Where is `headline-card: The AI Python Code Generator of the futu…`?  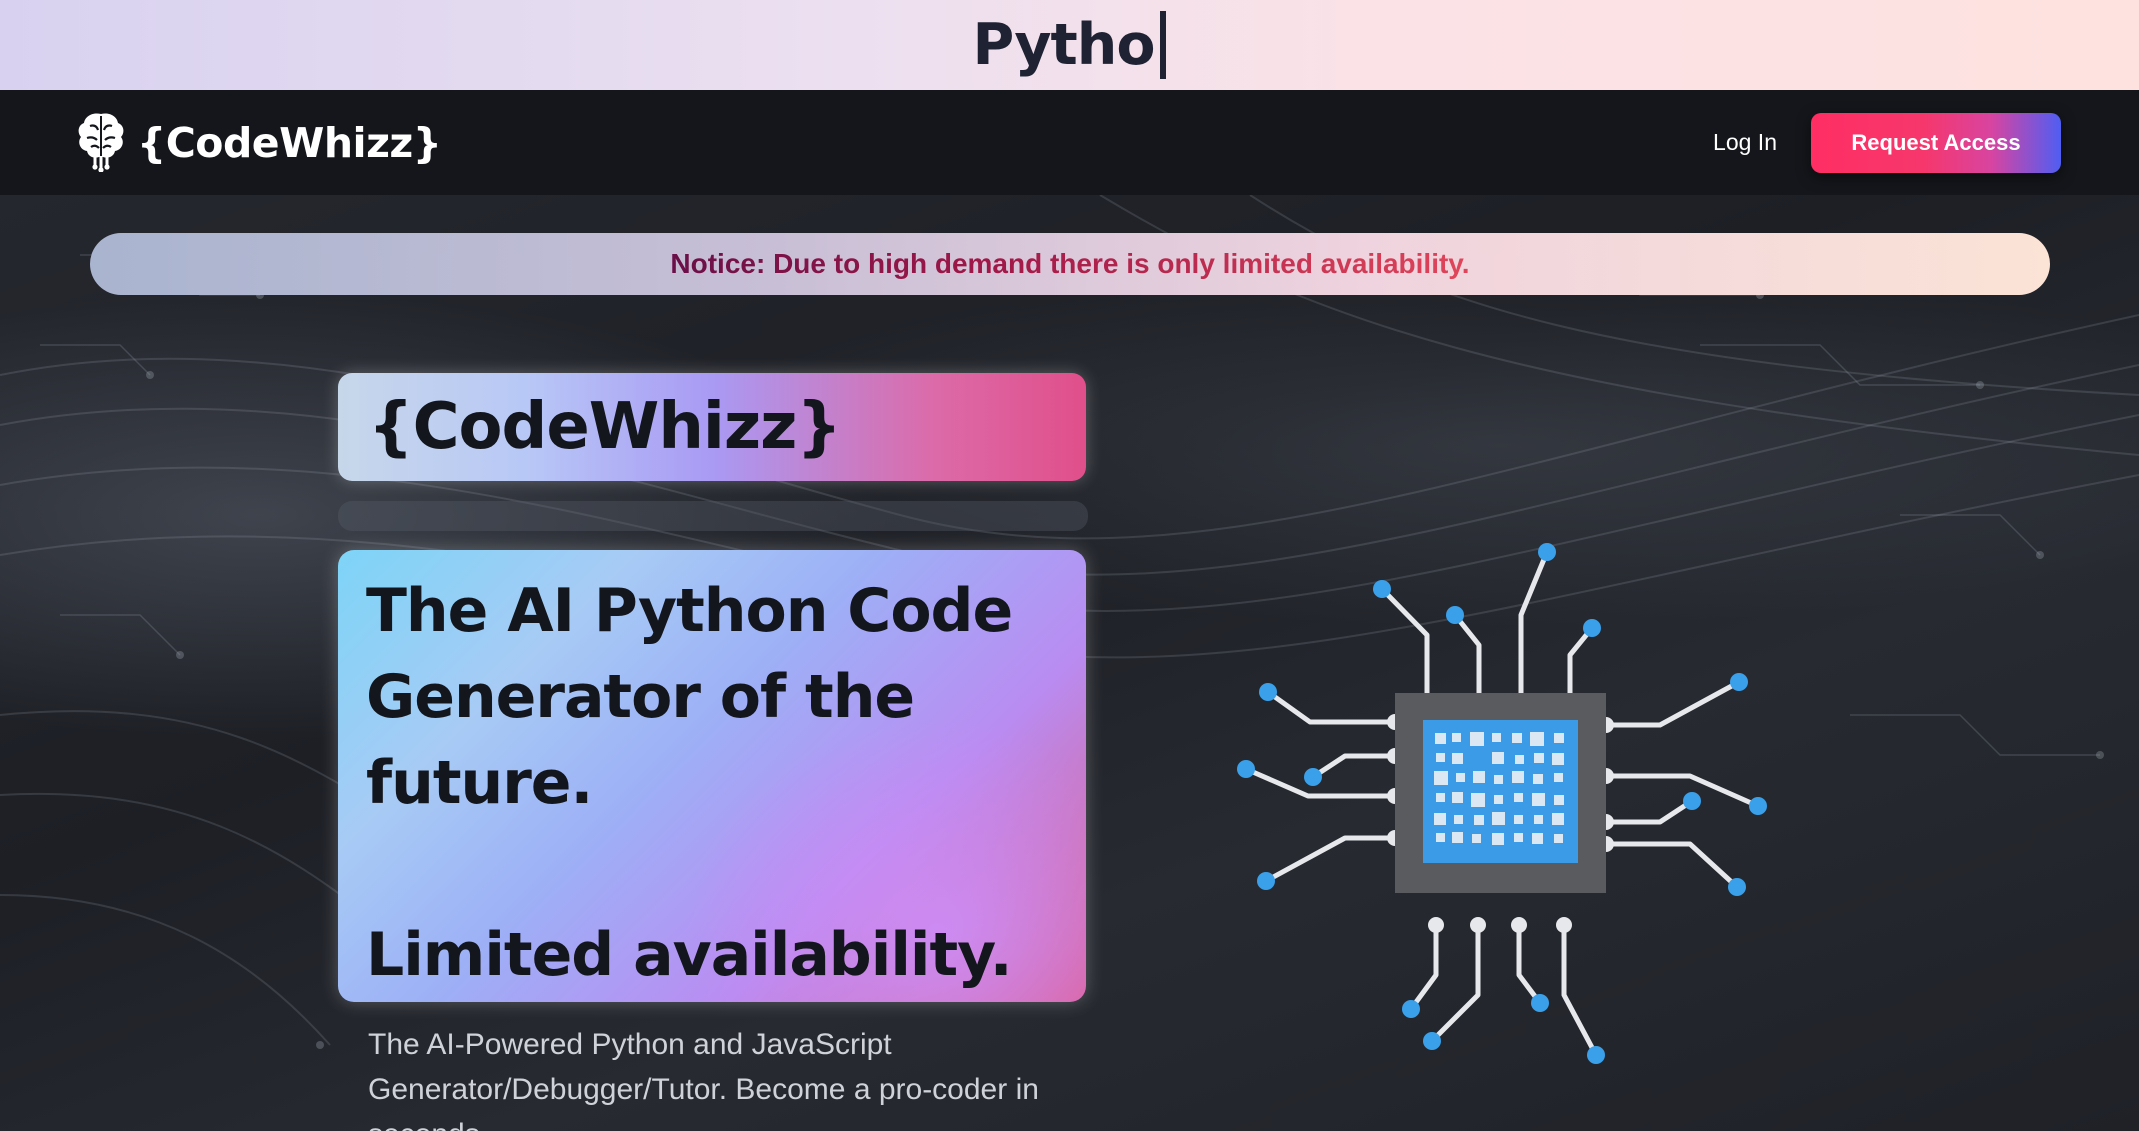
headline-card: The AI Python Code Generator of the futu… is located at coordinates (712, 776).